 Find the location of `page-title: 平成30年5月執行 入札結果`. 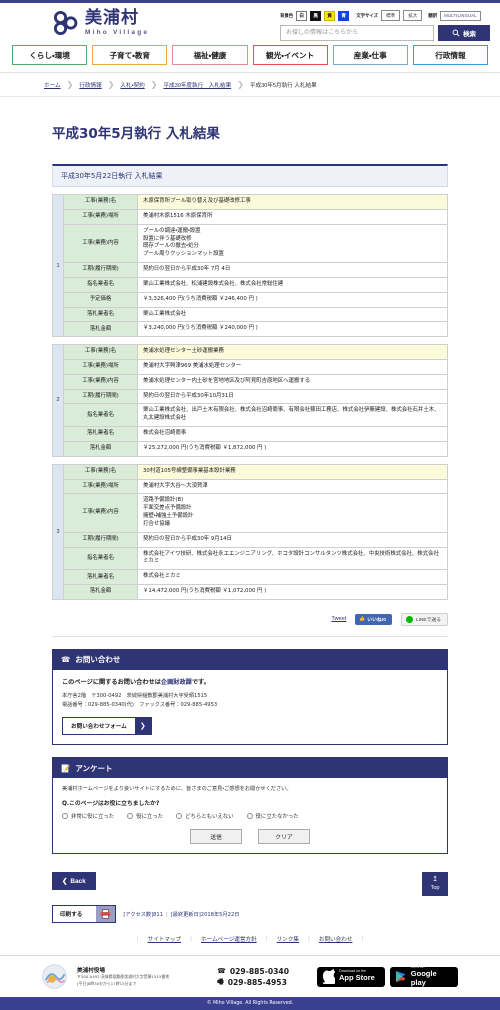

page-title: 平成30年5月執行 入札結果 is located at coordinates (136, 134).